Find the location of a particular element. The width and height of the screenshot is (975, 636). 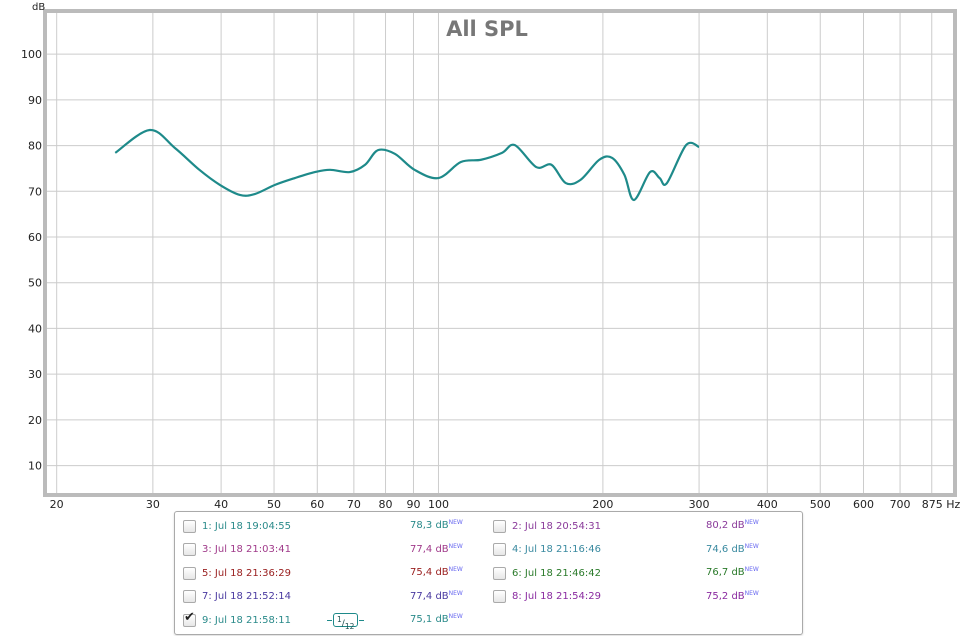

chart-title: All SPL is located at coordinates (487, 29).